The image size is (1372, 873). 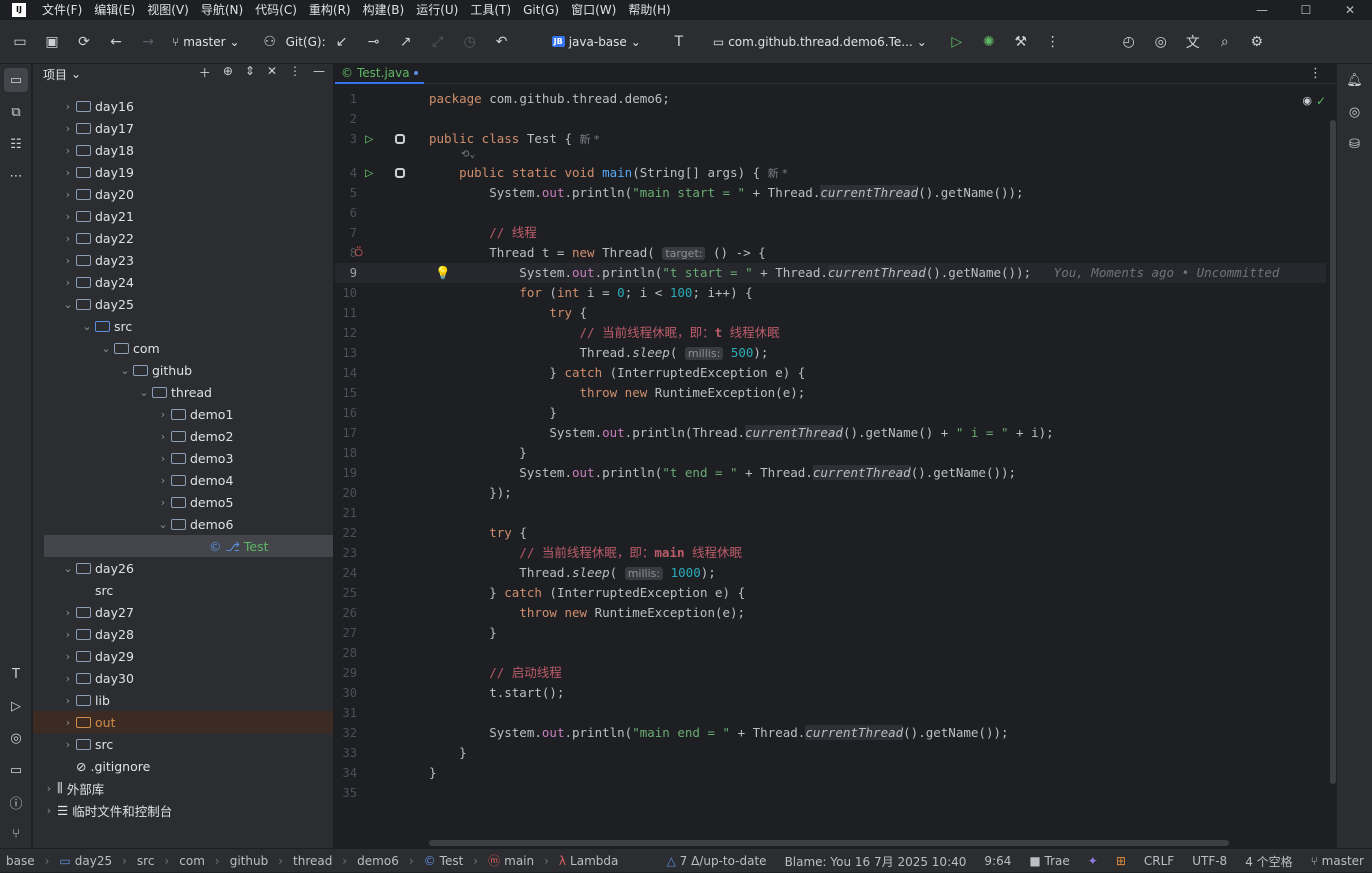 I want to click on tree-node: src, so click(x=183, y=590).